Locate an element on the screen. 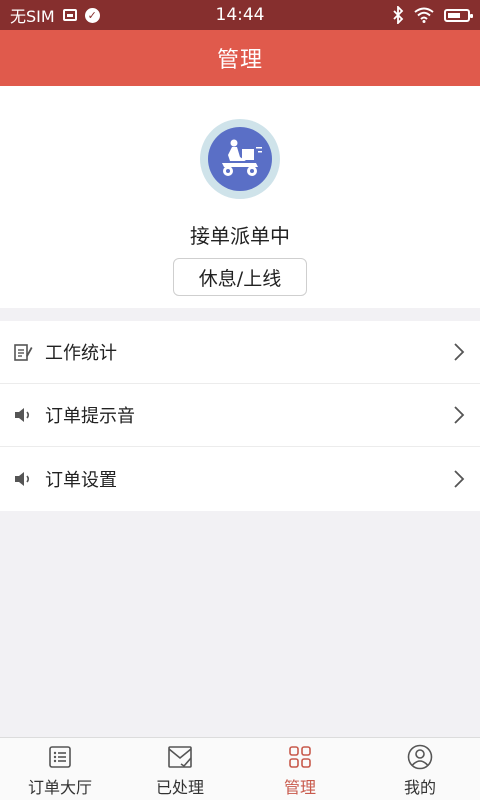 The image size is (480, 800). menu-item-work-stats: 工作统计 is located at coordinates (240, 352).